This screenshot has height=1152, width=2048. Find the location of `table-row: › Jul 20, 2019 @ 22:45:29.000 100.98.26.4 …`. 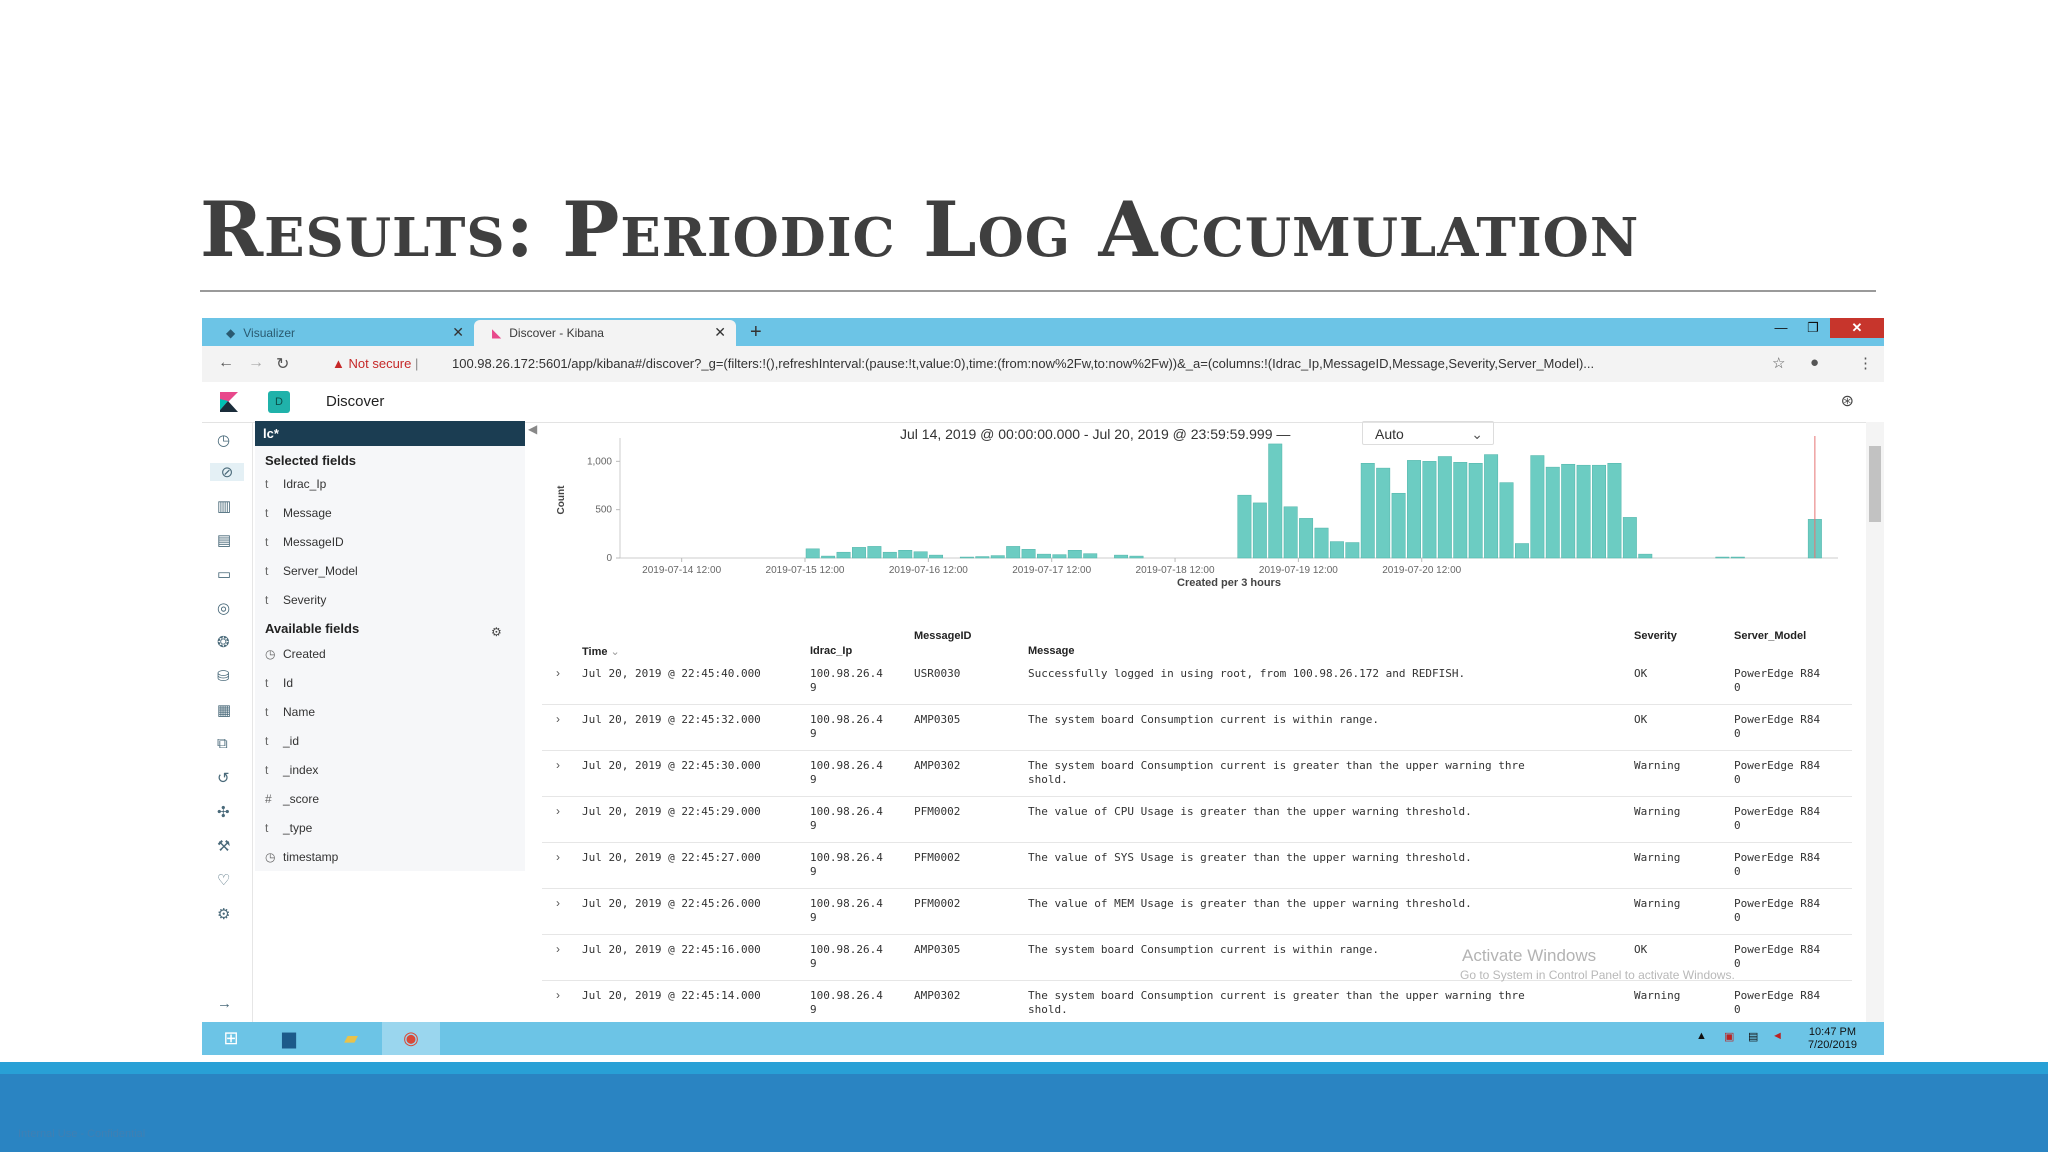

table-row: › Jul 20, 2019 @ 22:45:29.000 100.98.26.4 … is located at coordinates (1197, 819).